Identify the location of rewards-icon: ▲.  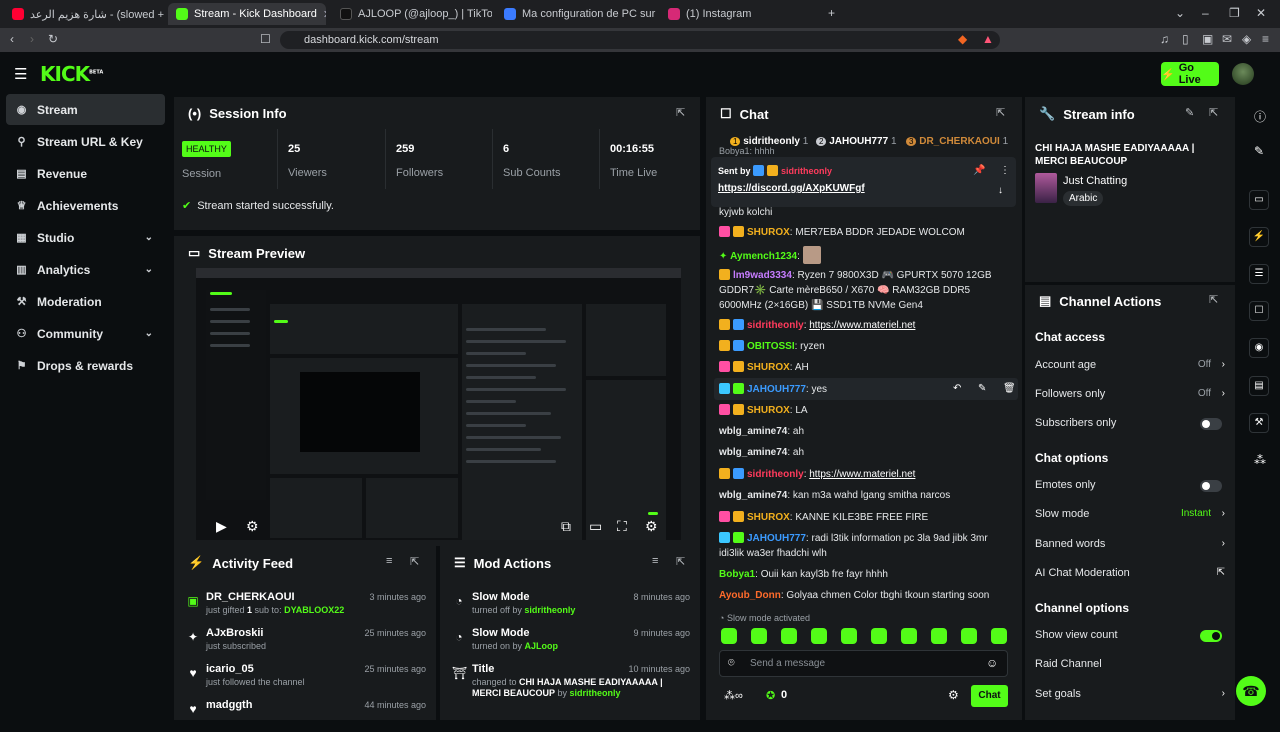
(988, 39).